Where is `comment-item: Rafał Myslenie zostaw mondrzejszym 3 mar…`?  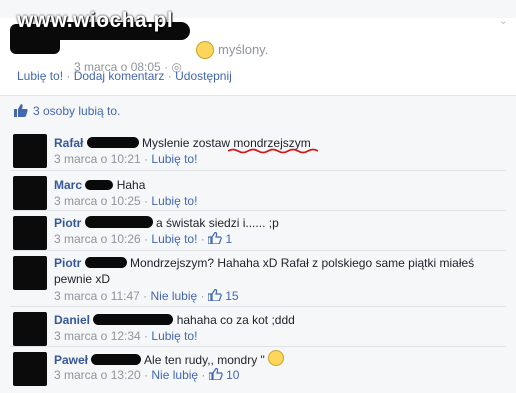
comment-item: Rafał Myslenie zostaw mondrzejszym 3 mar… is located at coordinates (258, 148).